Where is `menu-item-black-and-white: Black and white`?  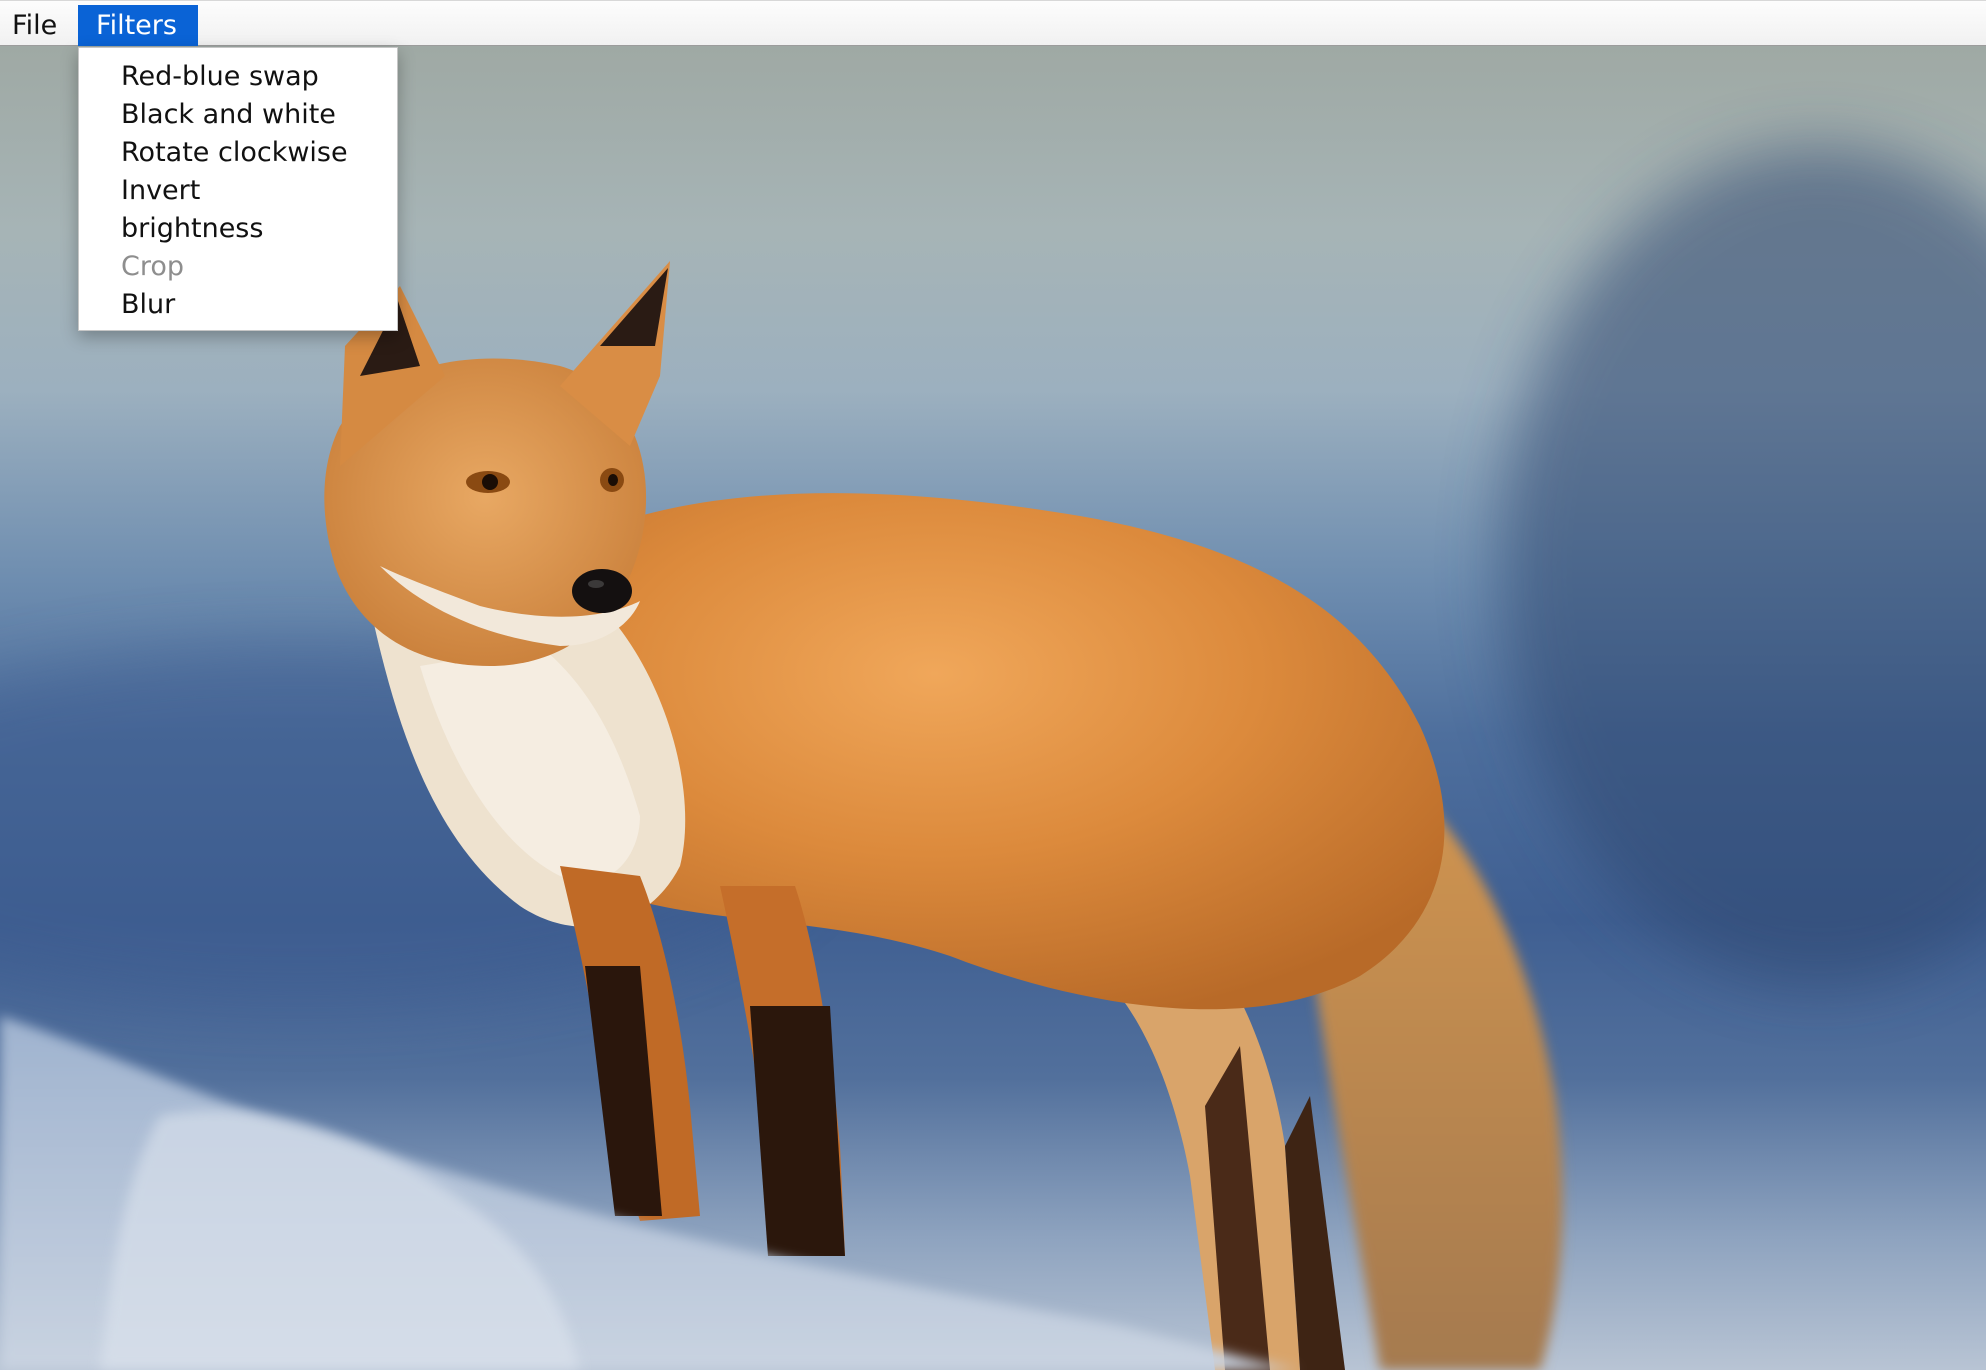
menu-item-black-and-white: Black and white is located at coordinates (238, 115).